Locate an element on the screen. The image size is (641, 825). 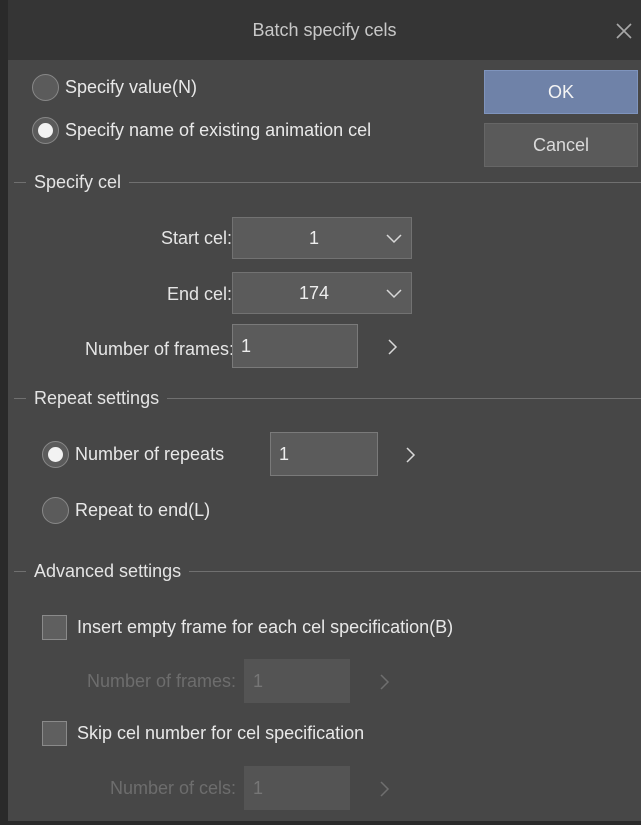
cancel-button: Cancel is located at coordinates (561, 145).